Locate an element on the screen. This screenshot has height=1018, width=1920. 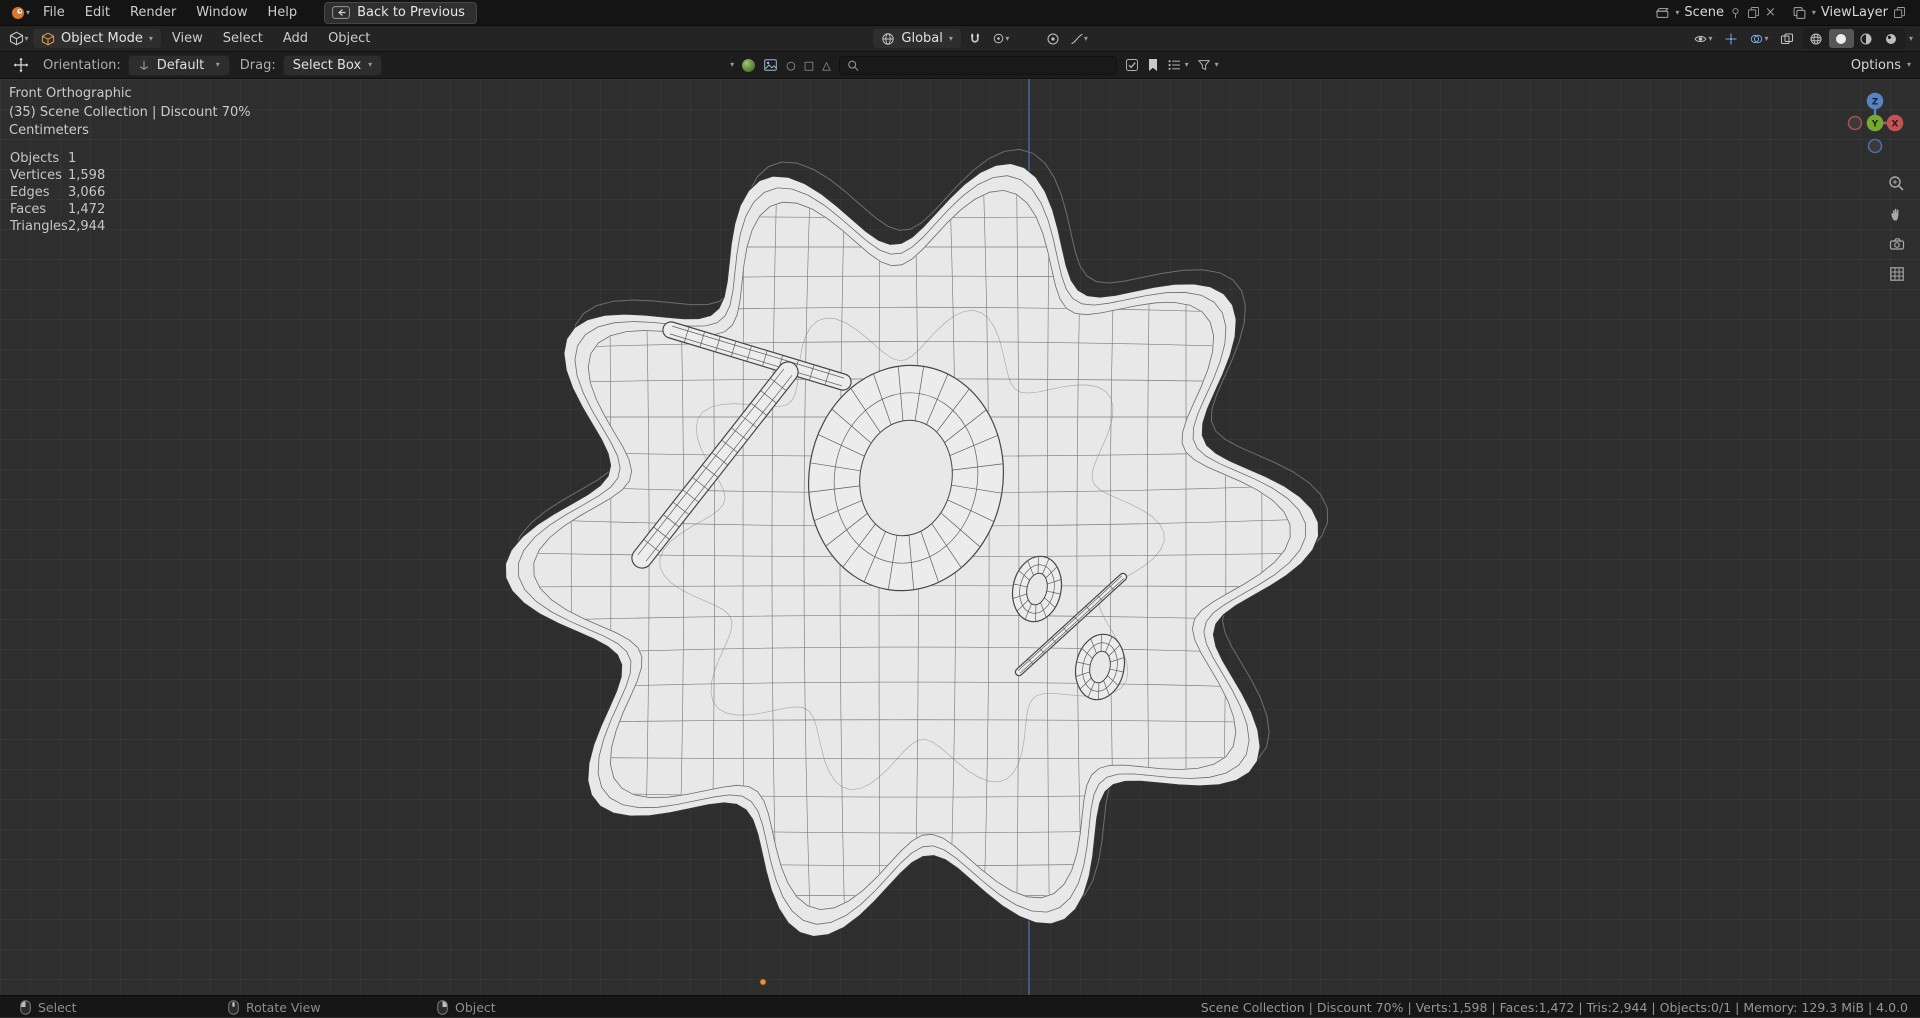
show-gizmo-icon is located at coordinates (1731, 38).